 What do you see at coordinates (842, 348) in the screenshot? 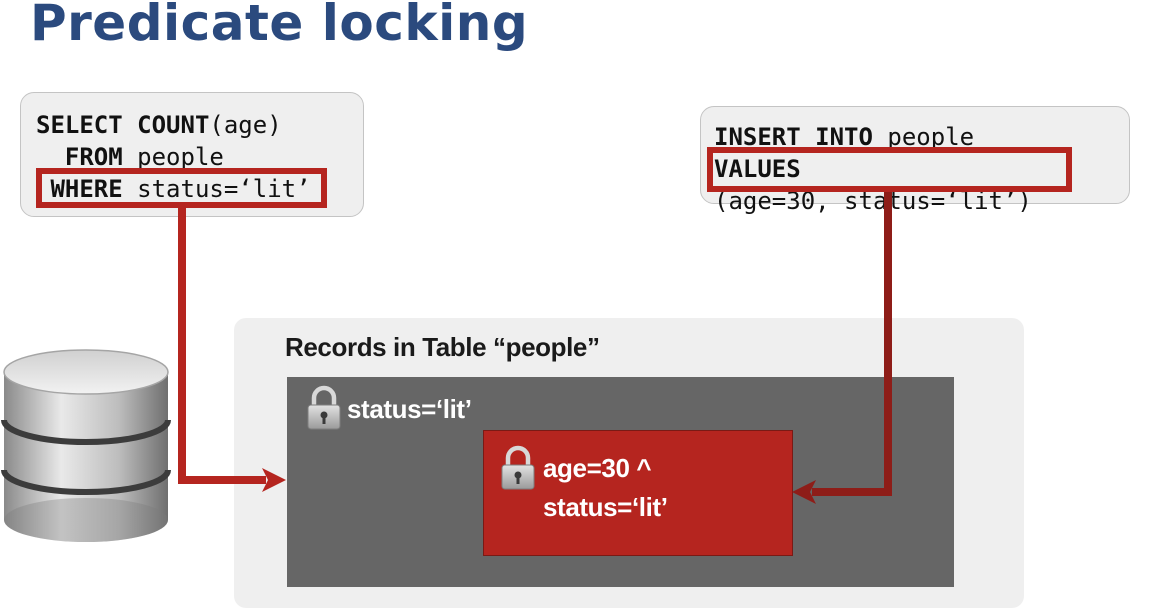
I see `arrow-left-icon` at bounding box center [842, 348].